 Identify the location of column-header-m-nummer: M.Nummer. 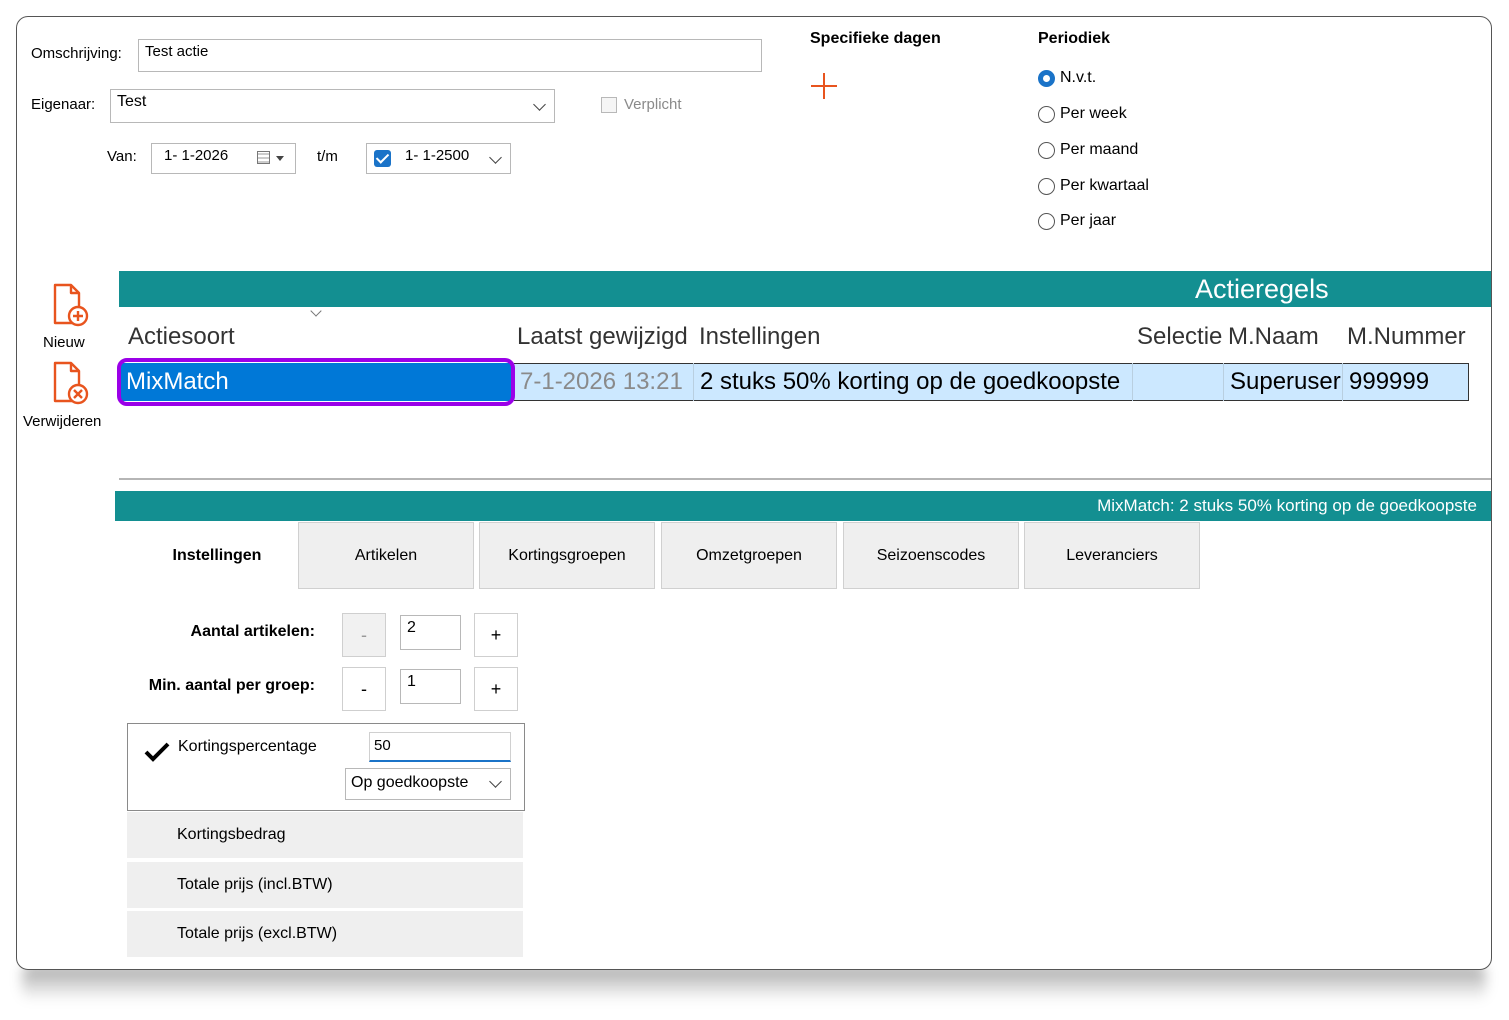
(1406, 337).